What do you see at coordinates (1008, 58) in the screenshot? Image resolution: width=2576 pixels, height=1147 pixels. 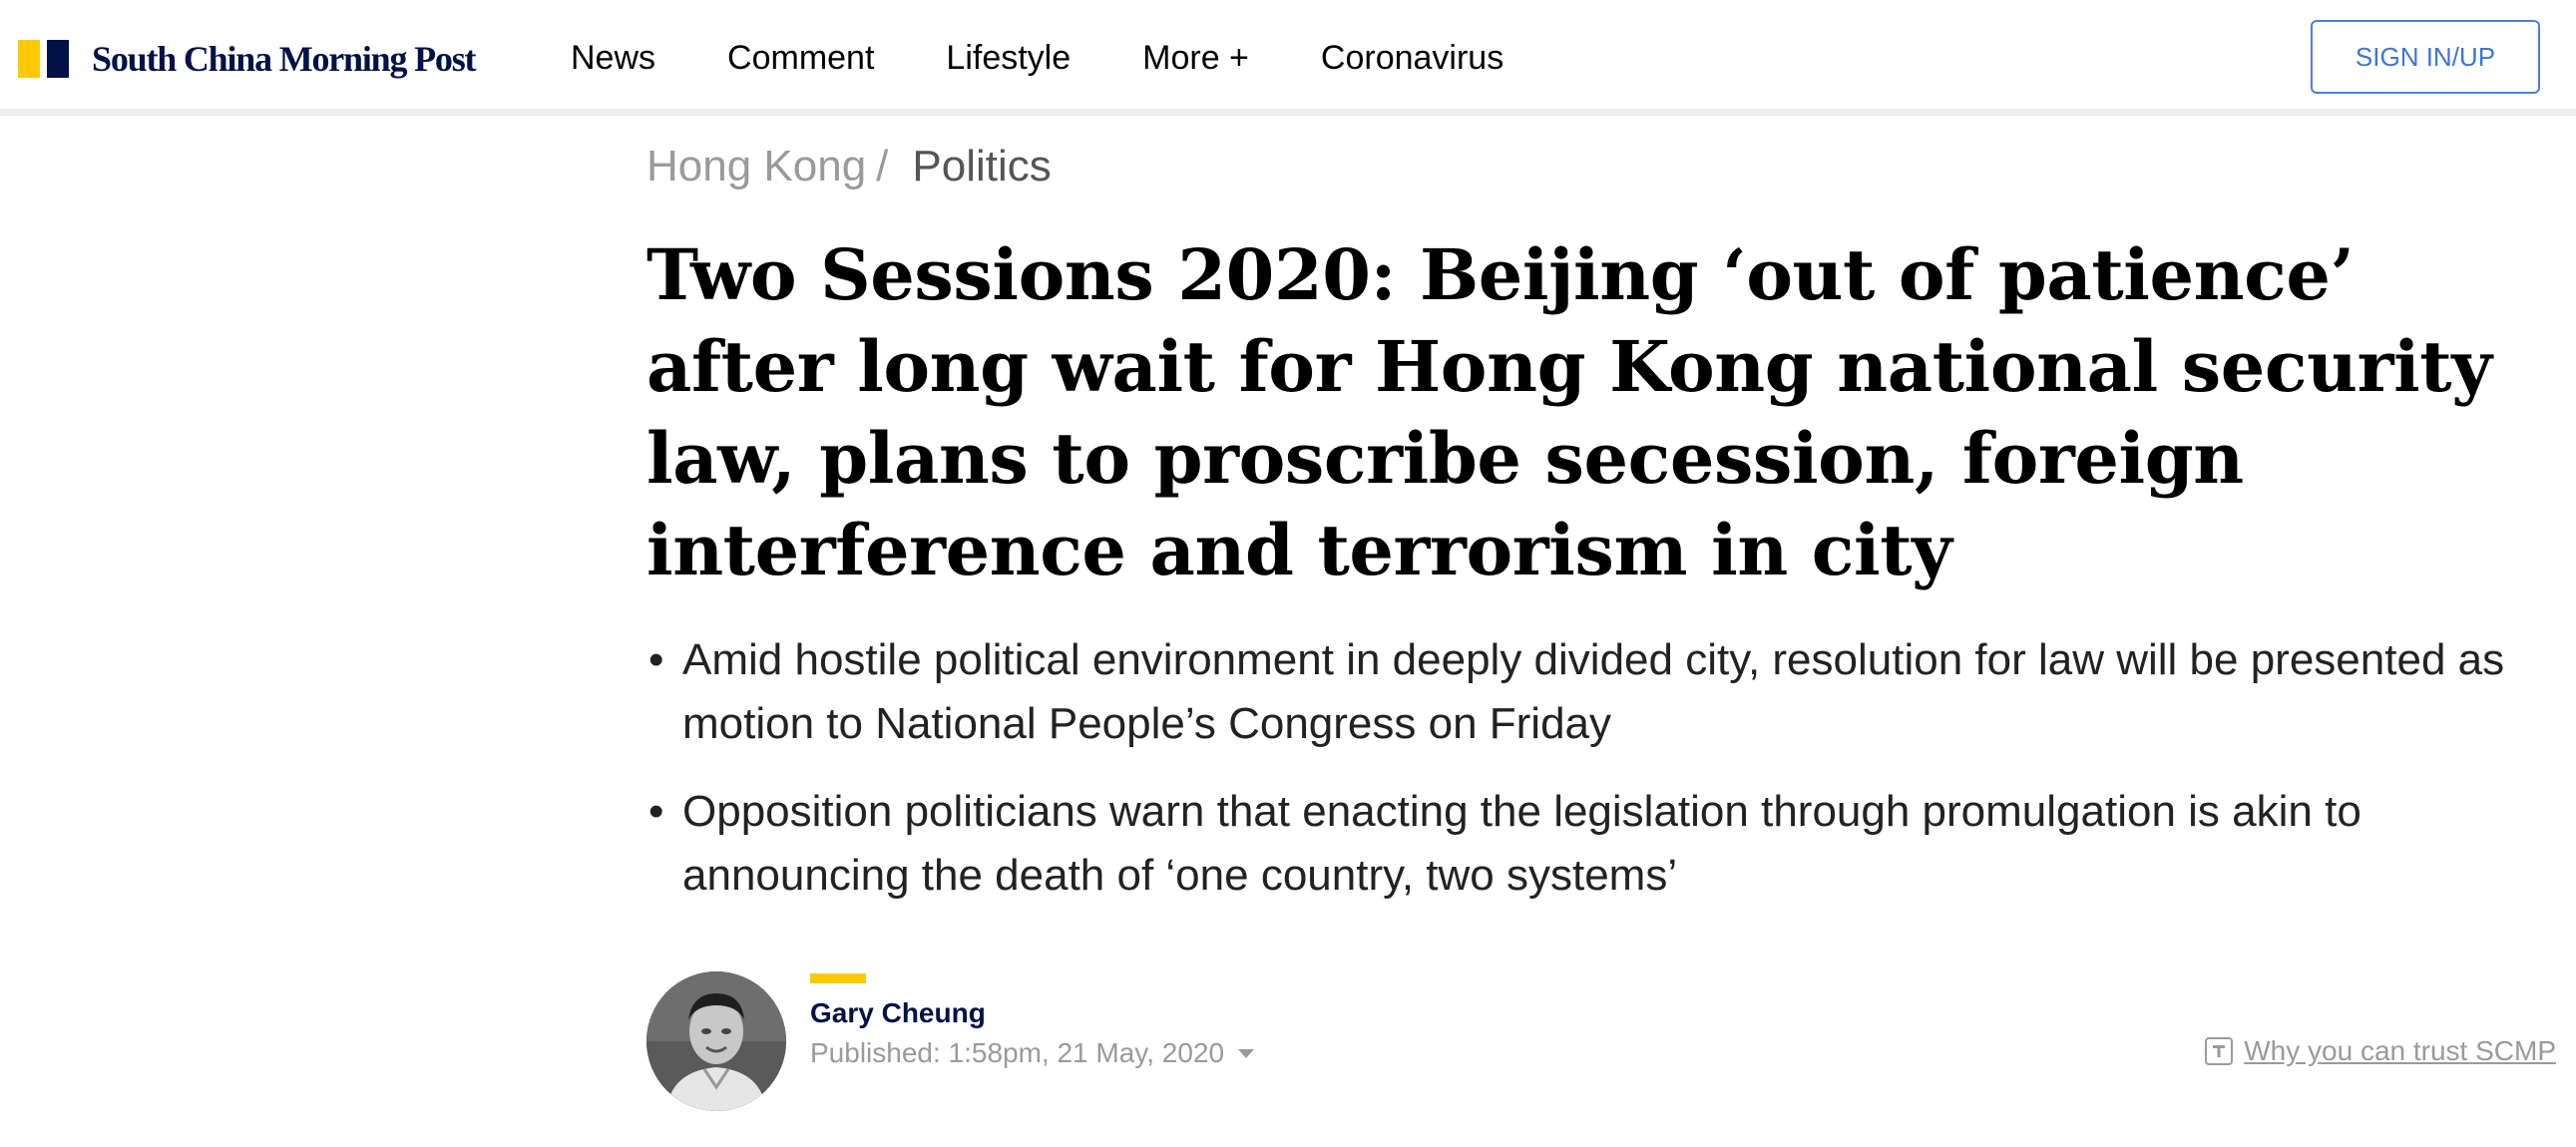 I see `nav-item-lifestyle: Lifestyle` at bounding box center [1008, 58].